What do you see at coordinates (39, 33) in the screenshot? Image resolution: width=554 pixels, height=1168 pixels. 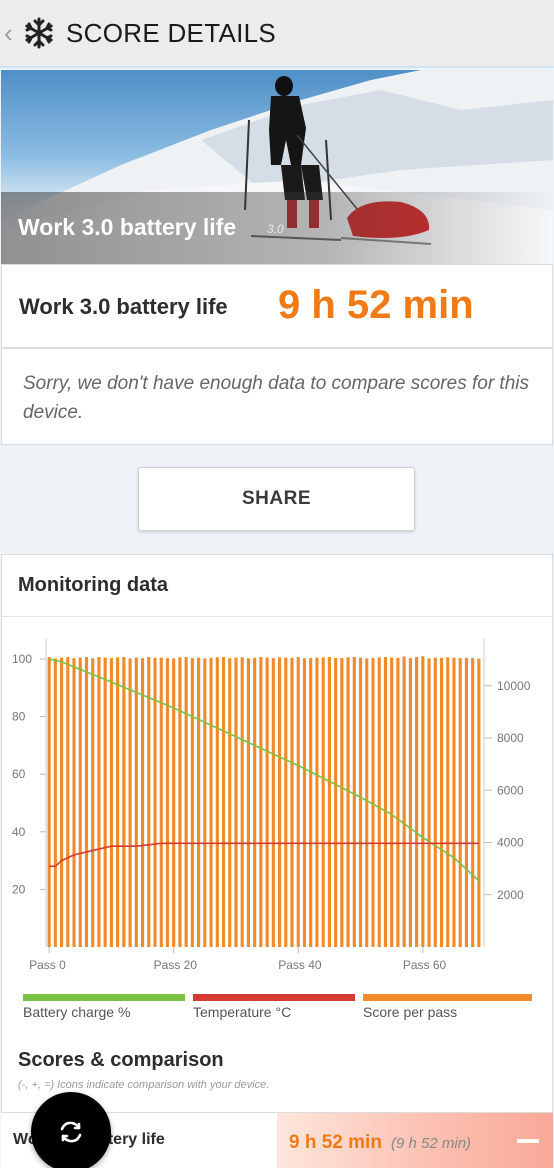 I see `snowflake-icon` at bounding box center [39, 33].